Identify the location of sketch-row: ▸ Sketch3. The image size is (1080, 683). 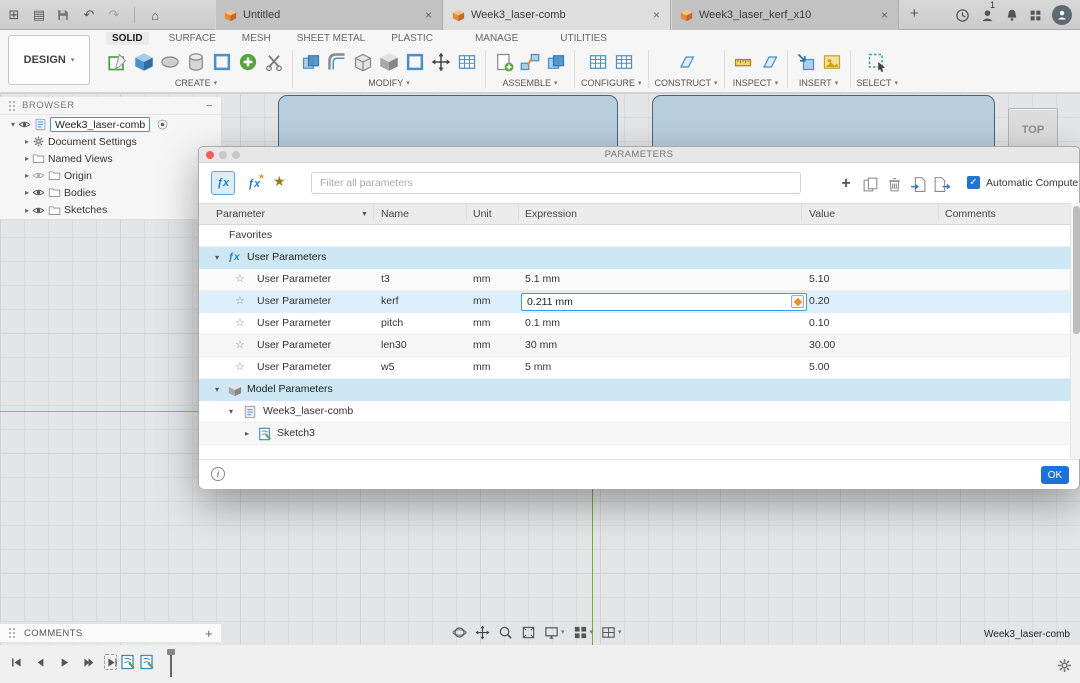
(634, 434).